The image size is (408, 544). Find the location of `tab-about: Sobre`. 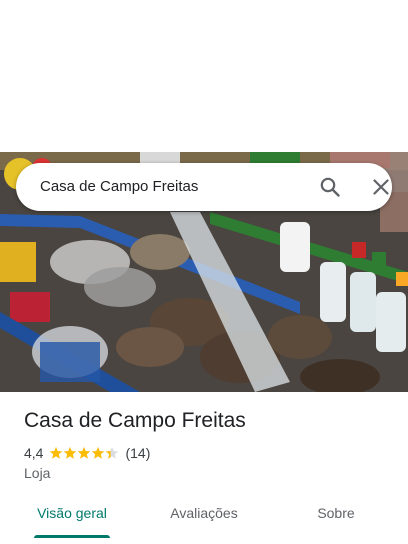

tab-about: Sobre is located at coordinates (336, 514).